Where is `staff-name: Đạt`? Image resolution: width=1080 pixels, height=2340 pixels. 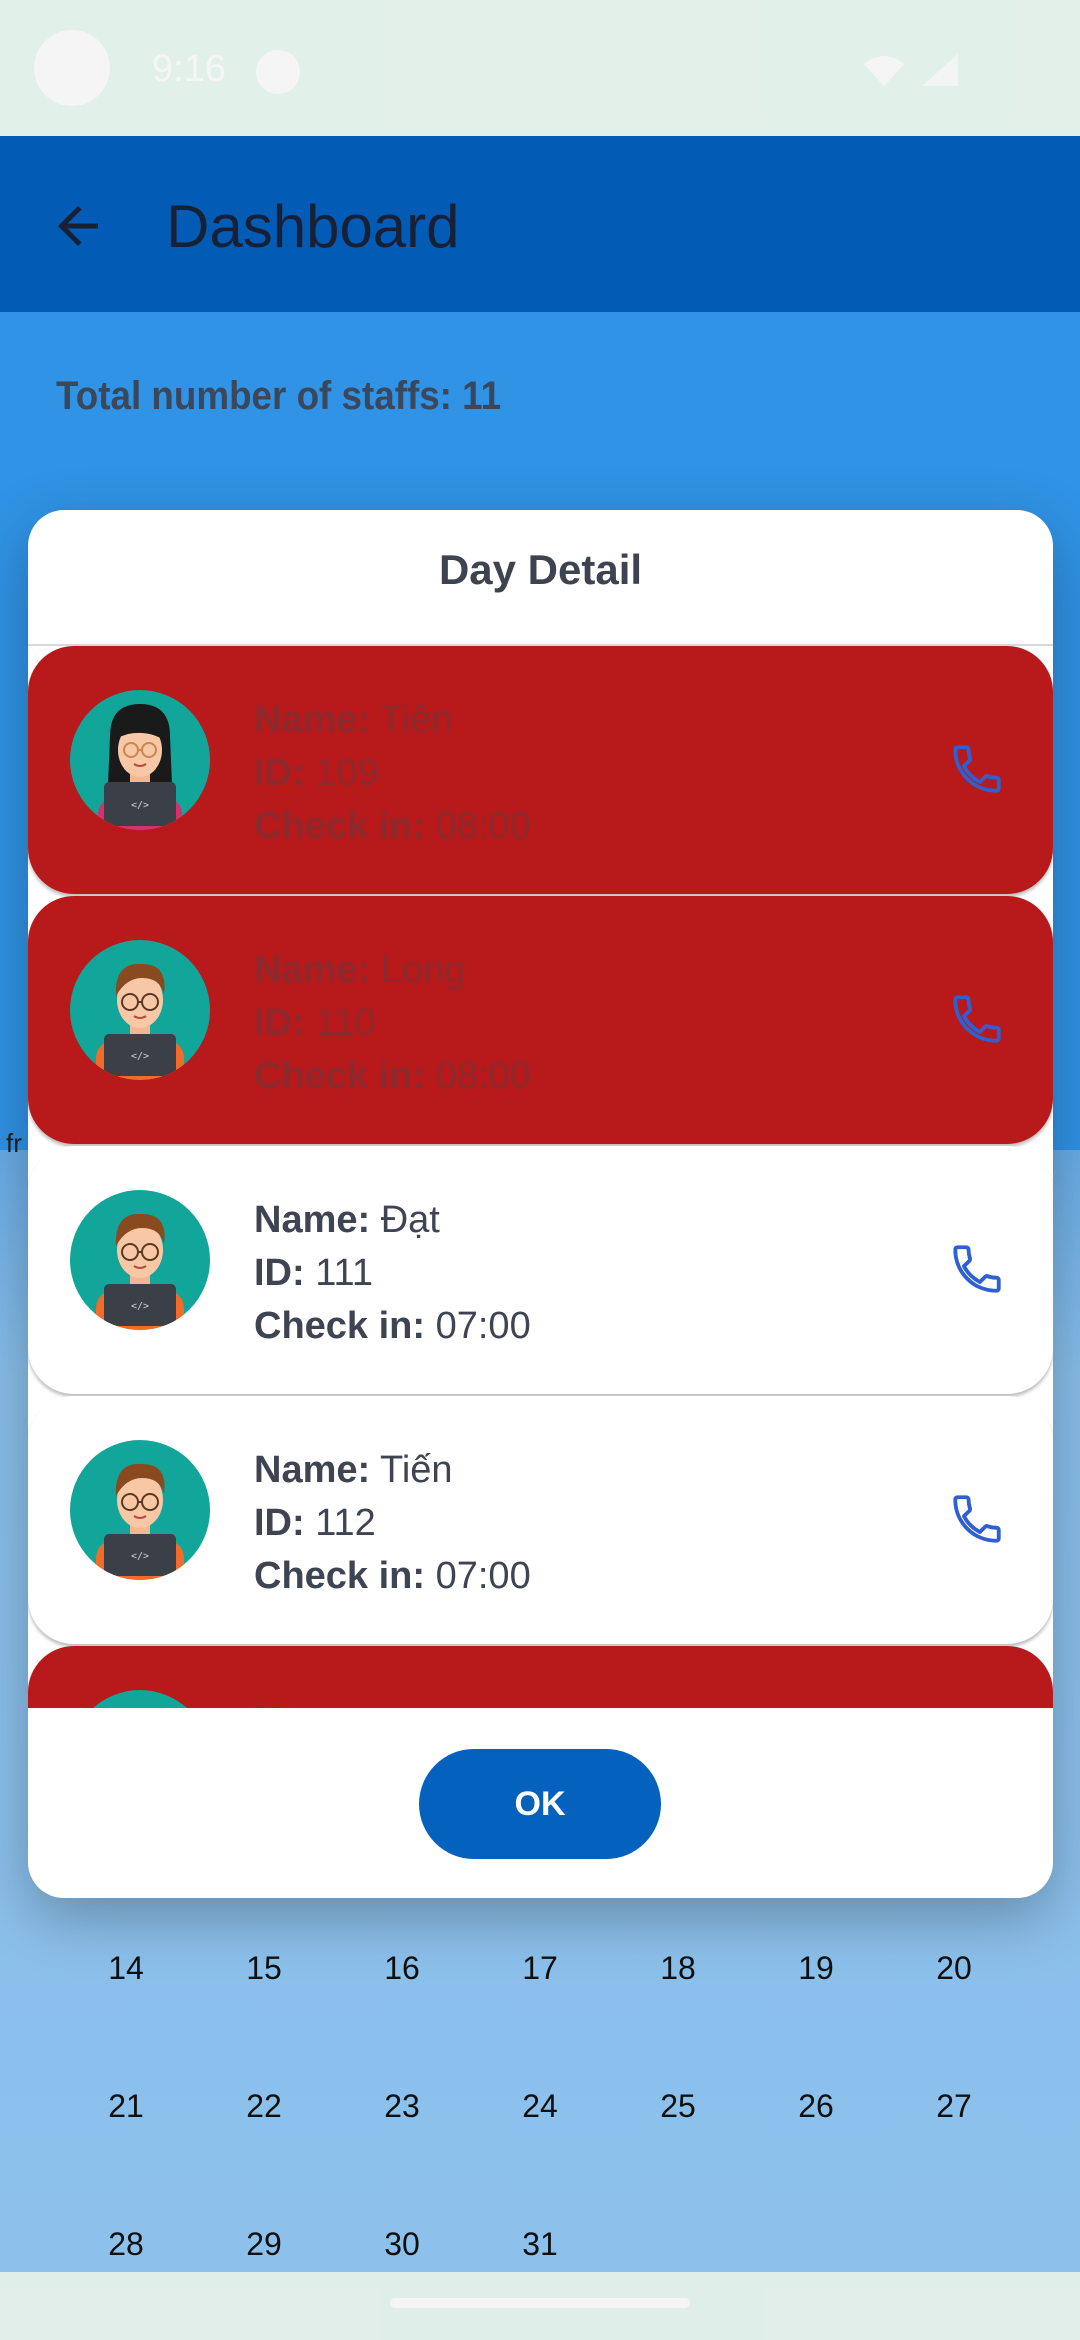
staff-name: Đạt is located at coordinates (410, 1220).